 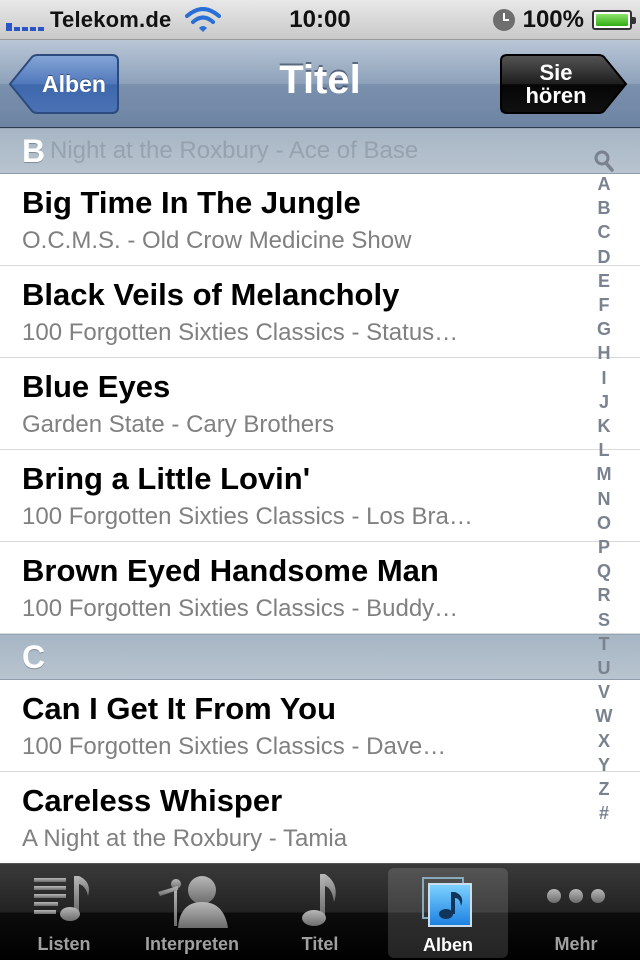 I want to click on section-header-c: C, so click(x=320, y=657).